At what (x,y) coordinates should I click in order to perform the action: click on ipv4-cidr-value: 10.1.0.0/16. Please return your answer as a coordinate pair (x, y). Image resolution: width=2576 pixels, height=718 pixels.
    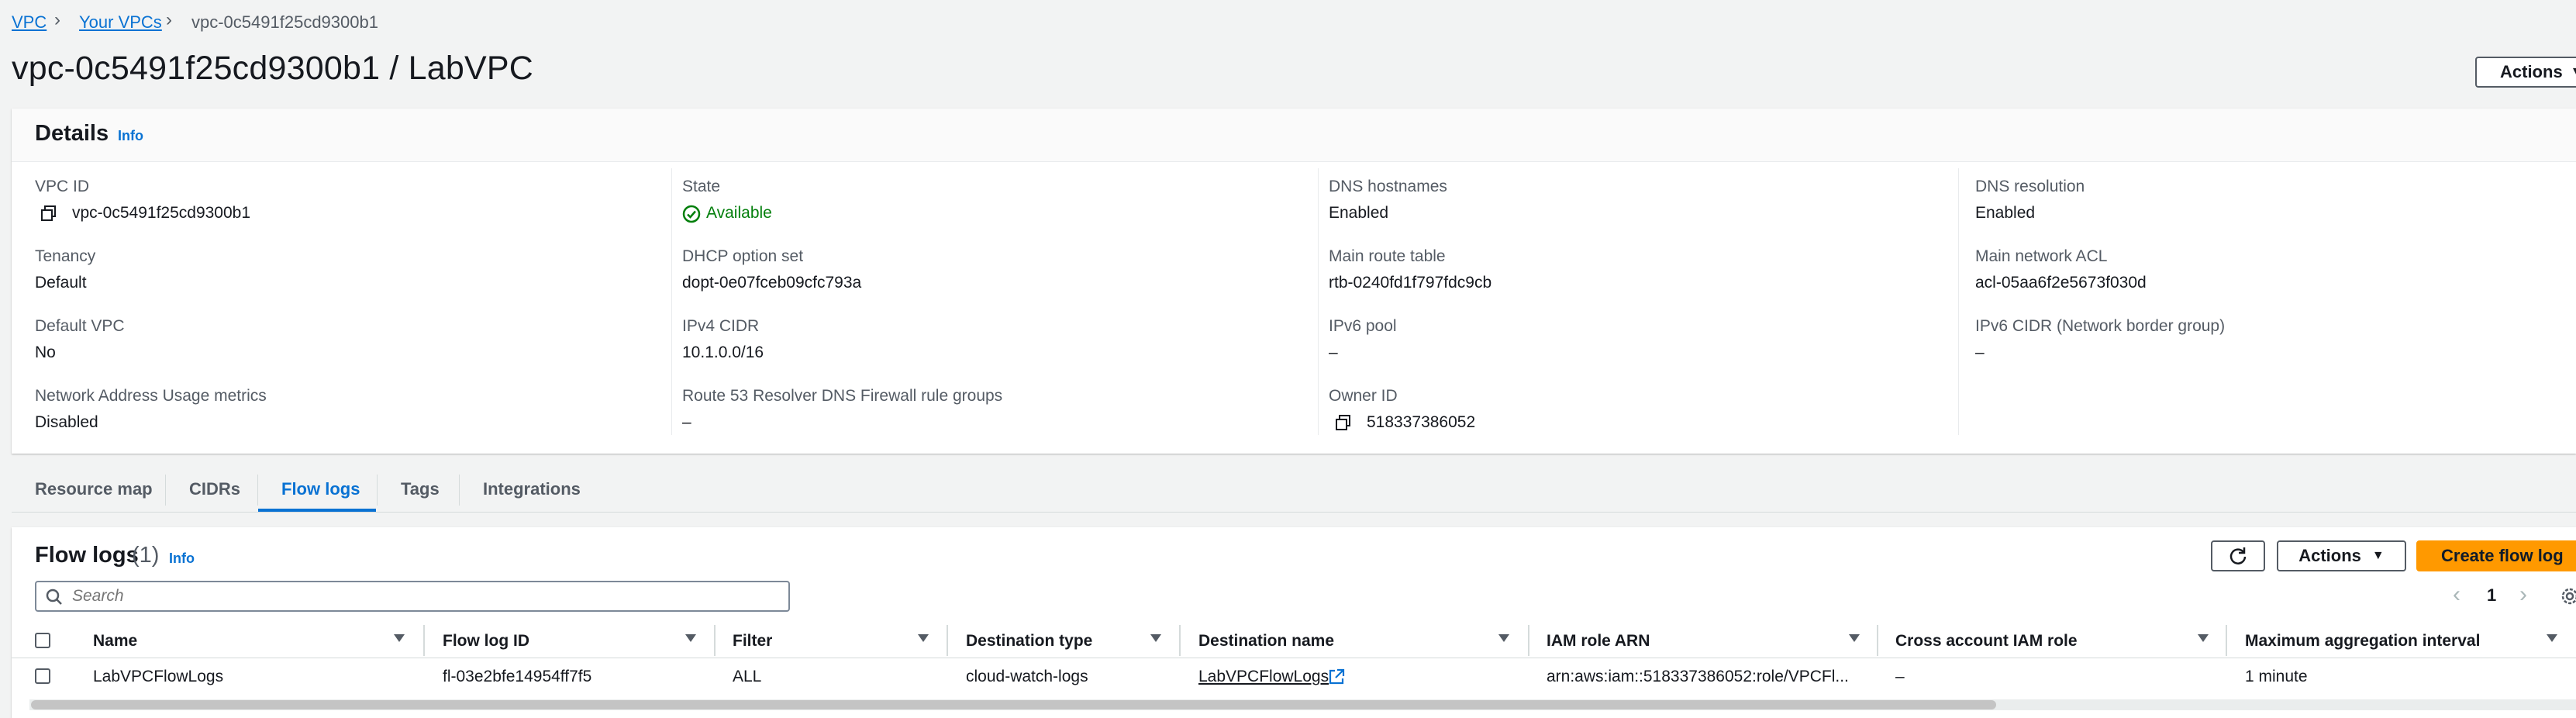
    Looking at the image, I should click on (723, 352).